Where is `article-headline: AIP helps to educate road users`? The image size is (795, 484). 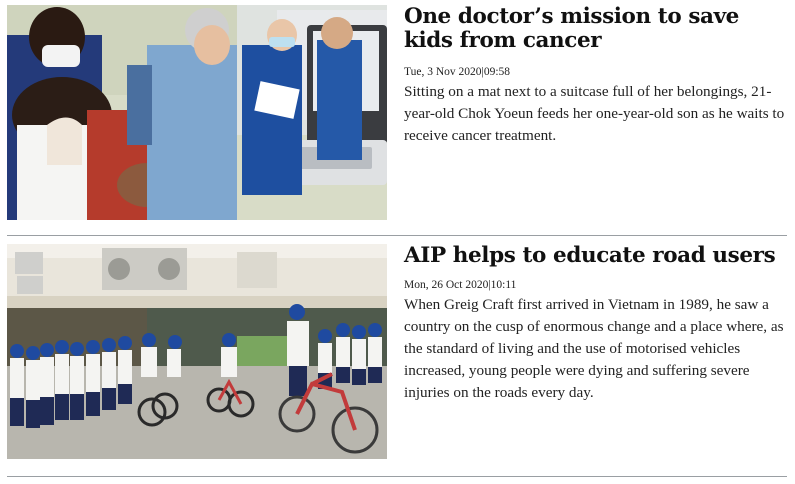
article-headline: AIP helps to educate road users is located at coordinates (595, 256).